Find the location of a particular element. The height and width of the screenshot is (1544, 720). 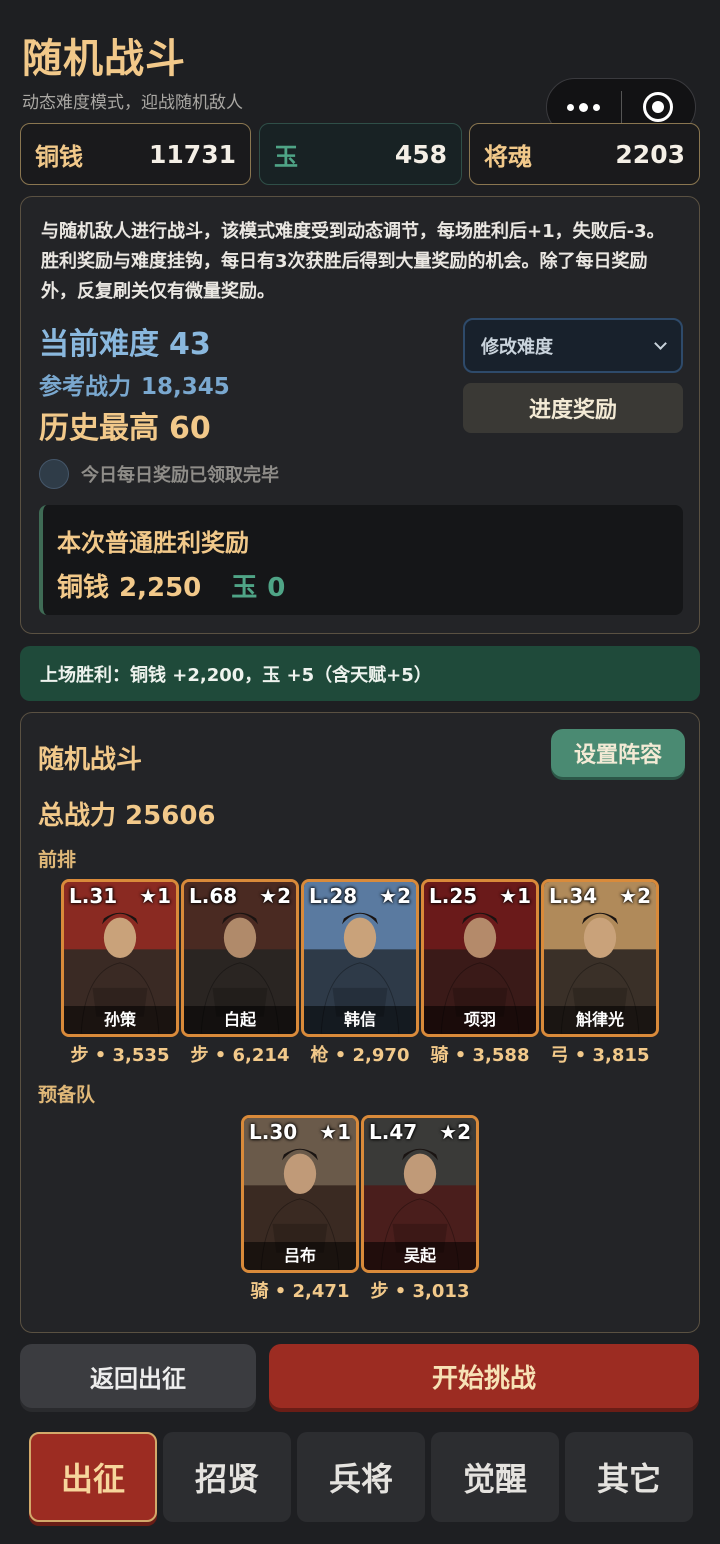

chevron-down-icon is located at coordinates (660, 343).